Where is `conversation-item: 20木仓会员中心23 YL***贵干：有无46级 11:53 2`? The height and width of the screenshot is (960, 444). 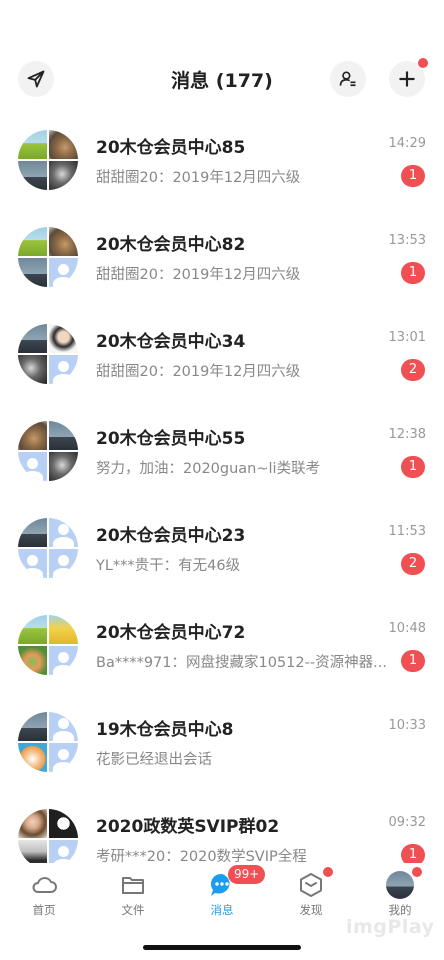
conversation-item: 20木仓会员中心23 YL***贵干：有无46级 11:53 2 is located at coordinates (222, 554).